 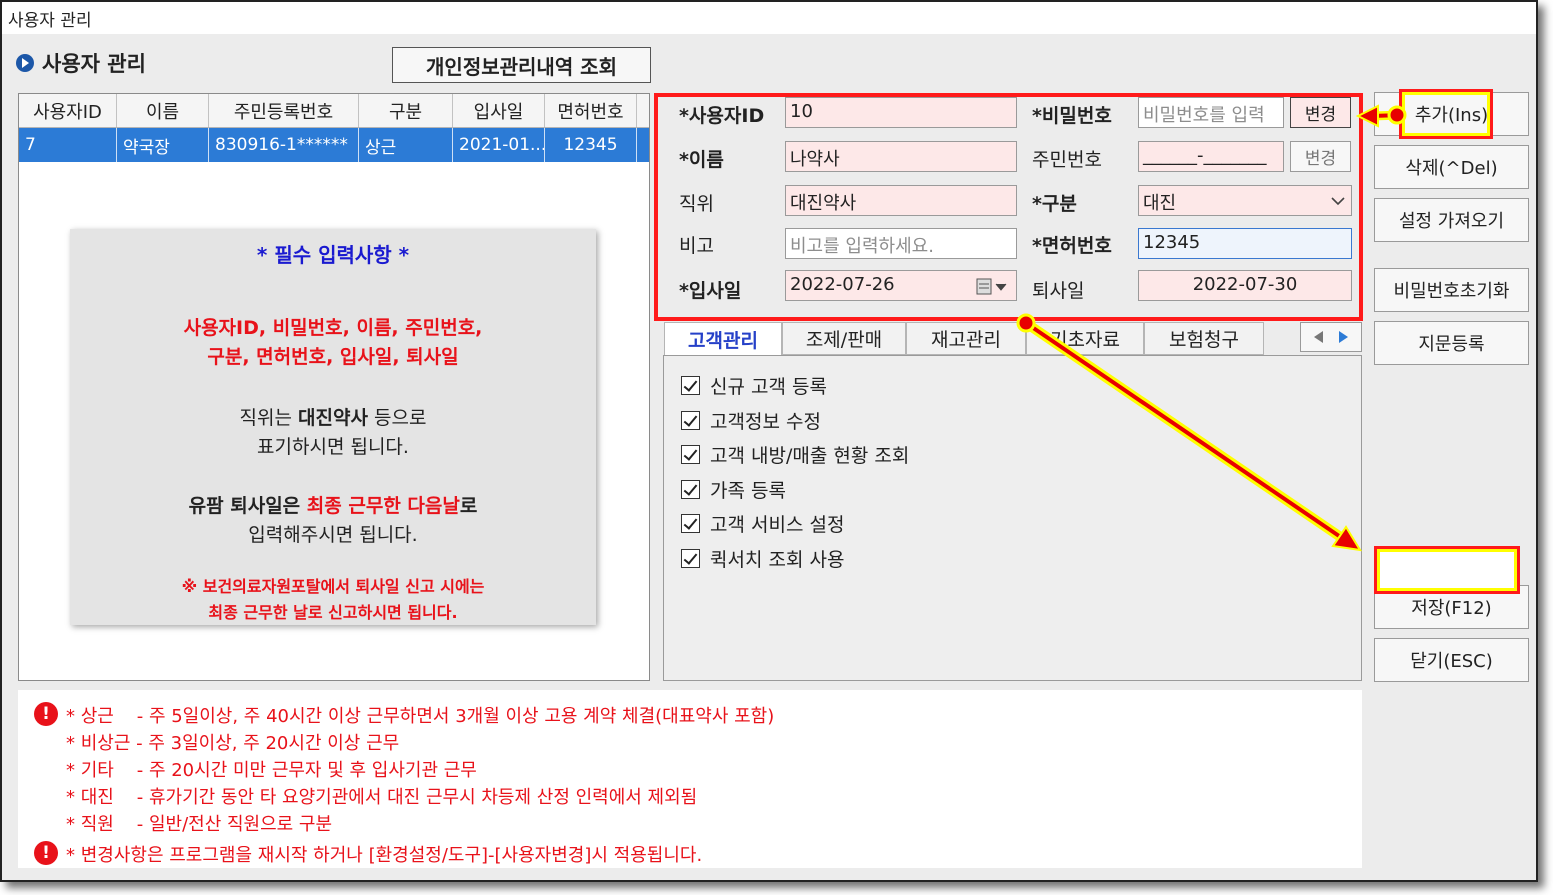 What do you see at coordinates (1367, 116) in the screenshot?
I see `arrow-head-icon` at bounding box center [1367, 116].